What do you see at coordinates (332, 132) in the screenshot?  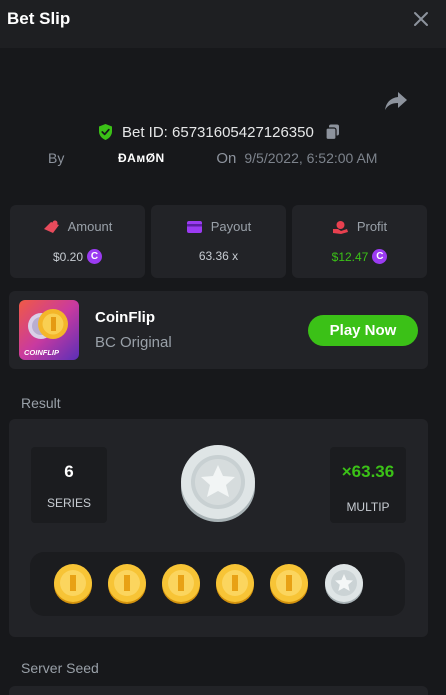 I see `copy-icon` at bounding box center [332, 132].